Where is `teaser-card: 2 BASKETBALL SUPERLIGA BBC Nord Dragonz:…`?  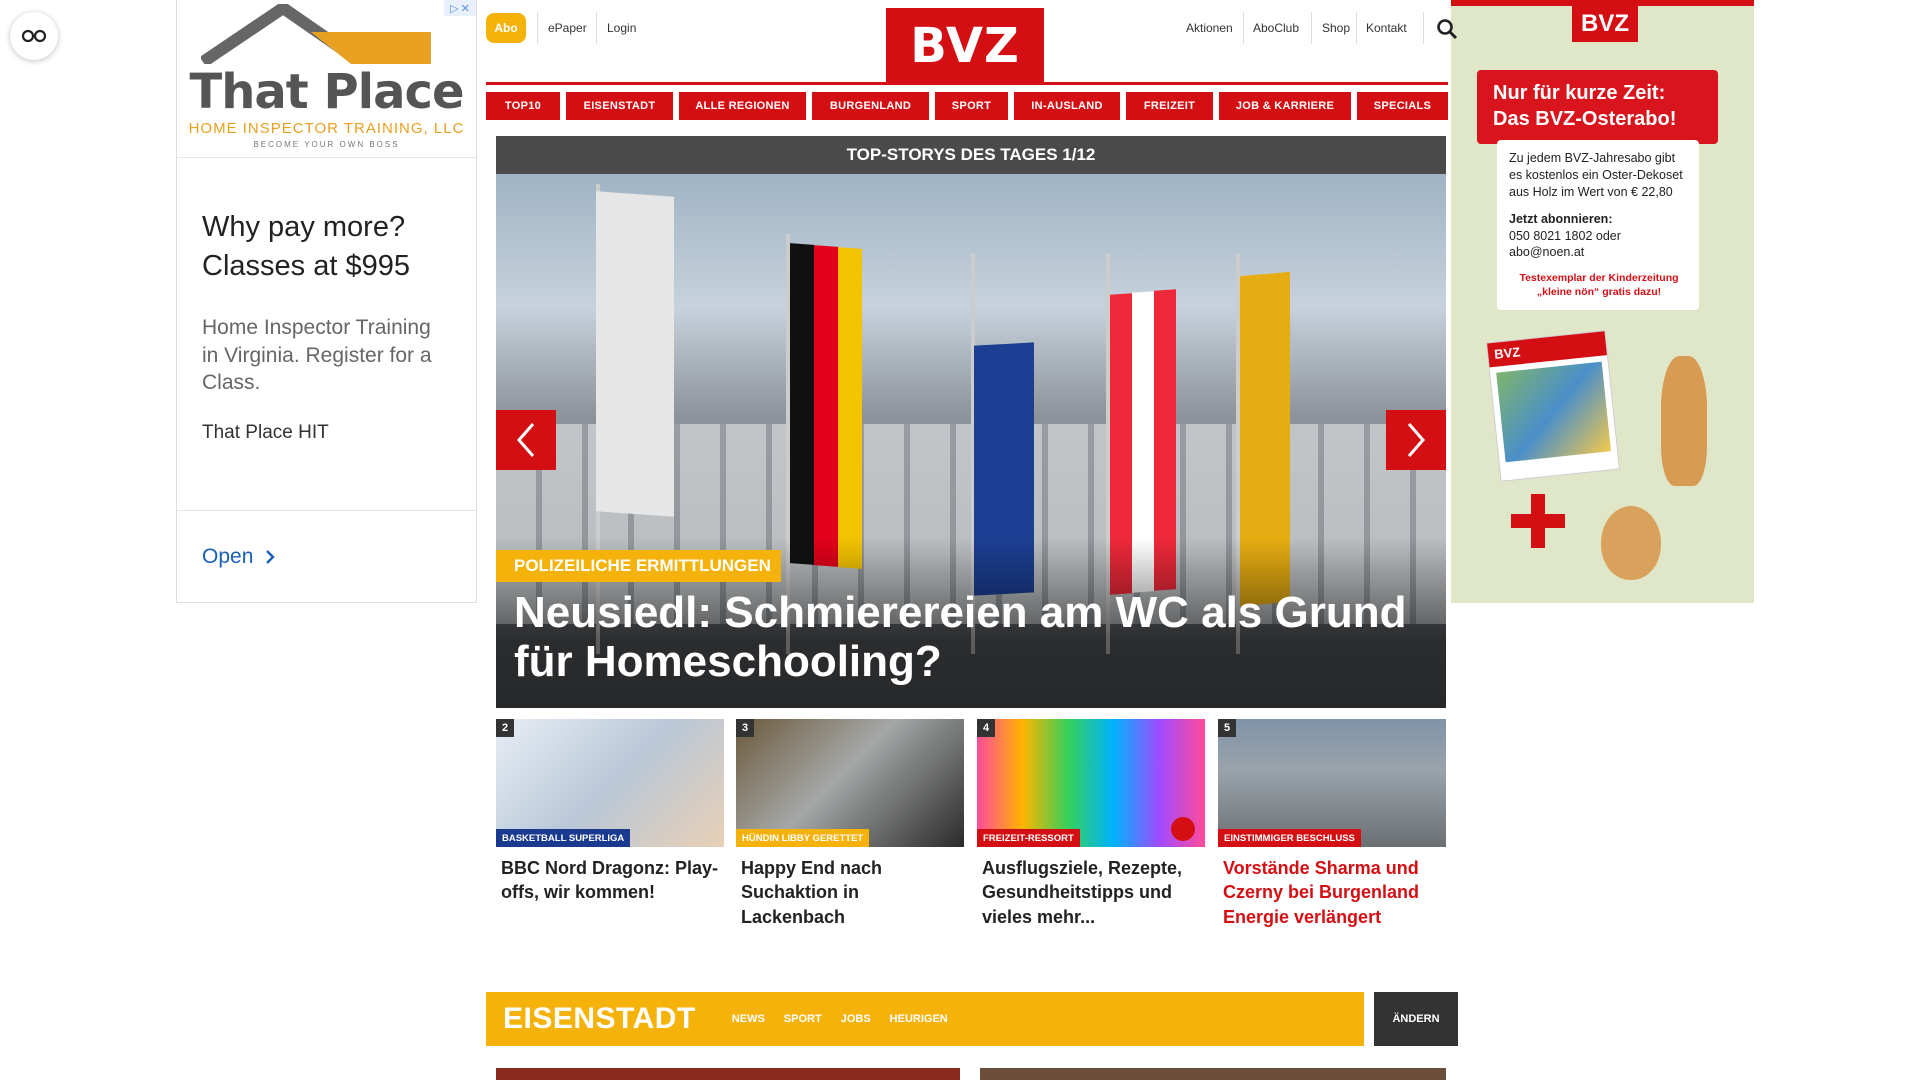
teaser-card: 2 BASKETBALL SUPERLIGA BBC Nord Dragonz:… is located at coordinates (610, 812).